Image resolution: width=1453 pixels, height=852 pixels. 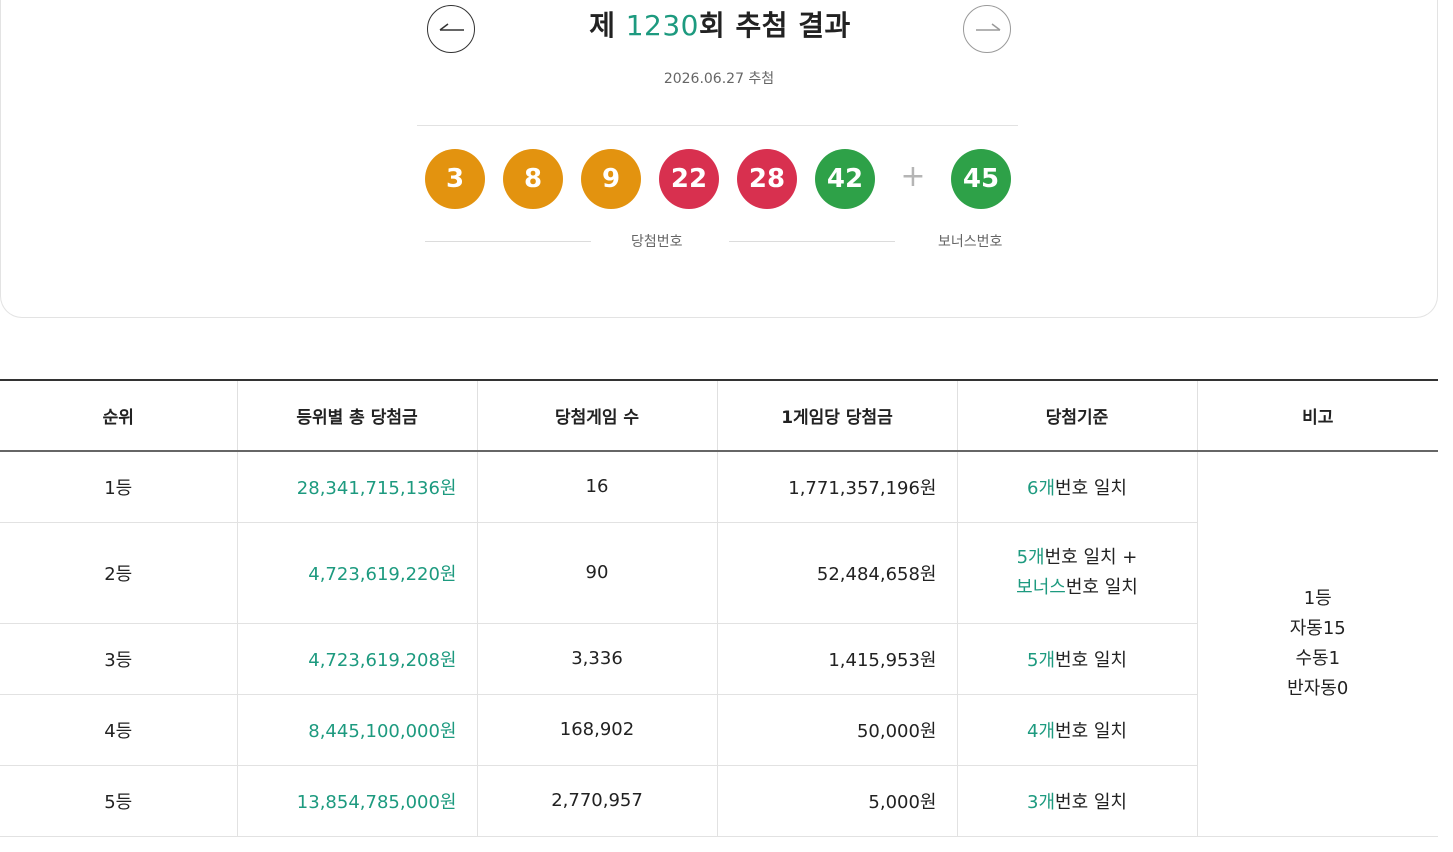 I want to click on total-prize-cell: 4,723,619,220원, so click(x=356, y=573).